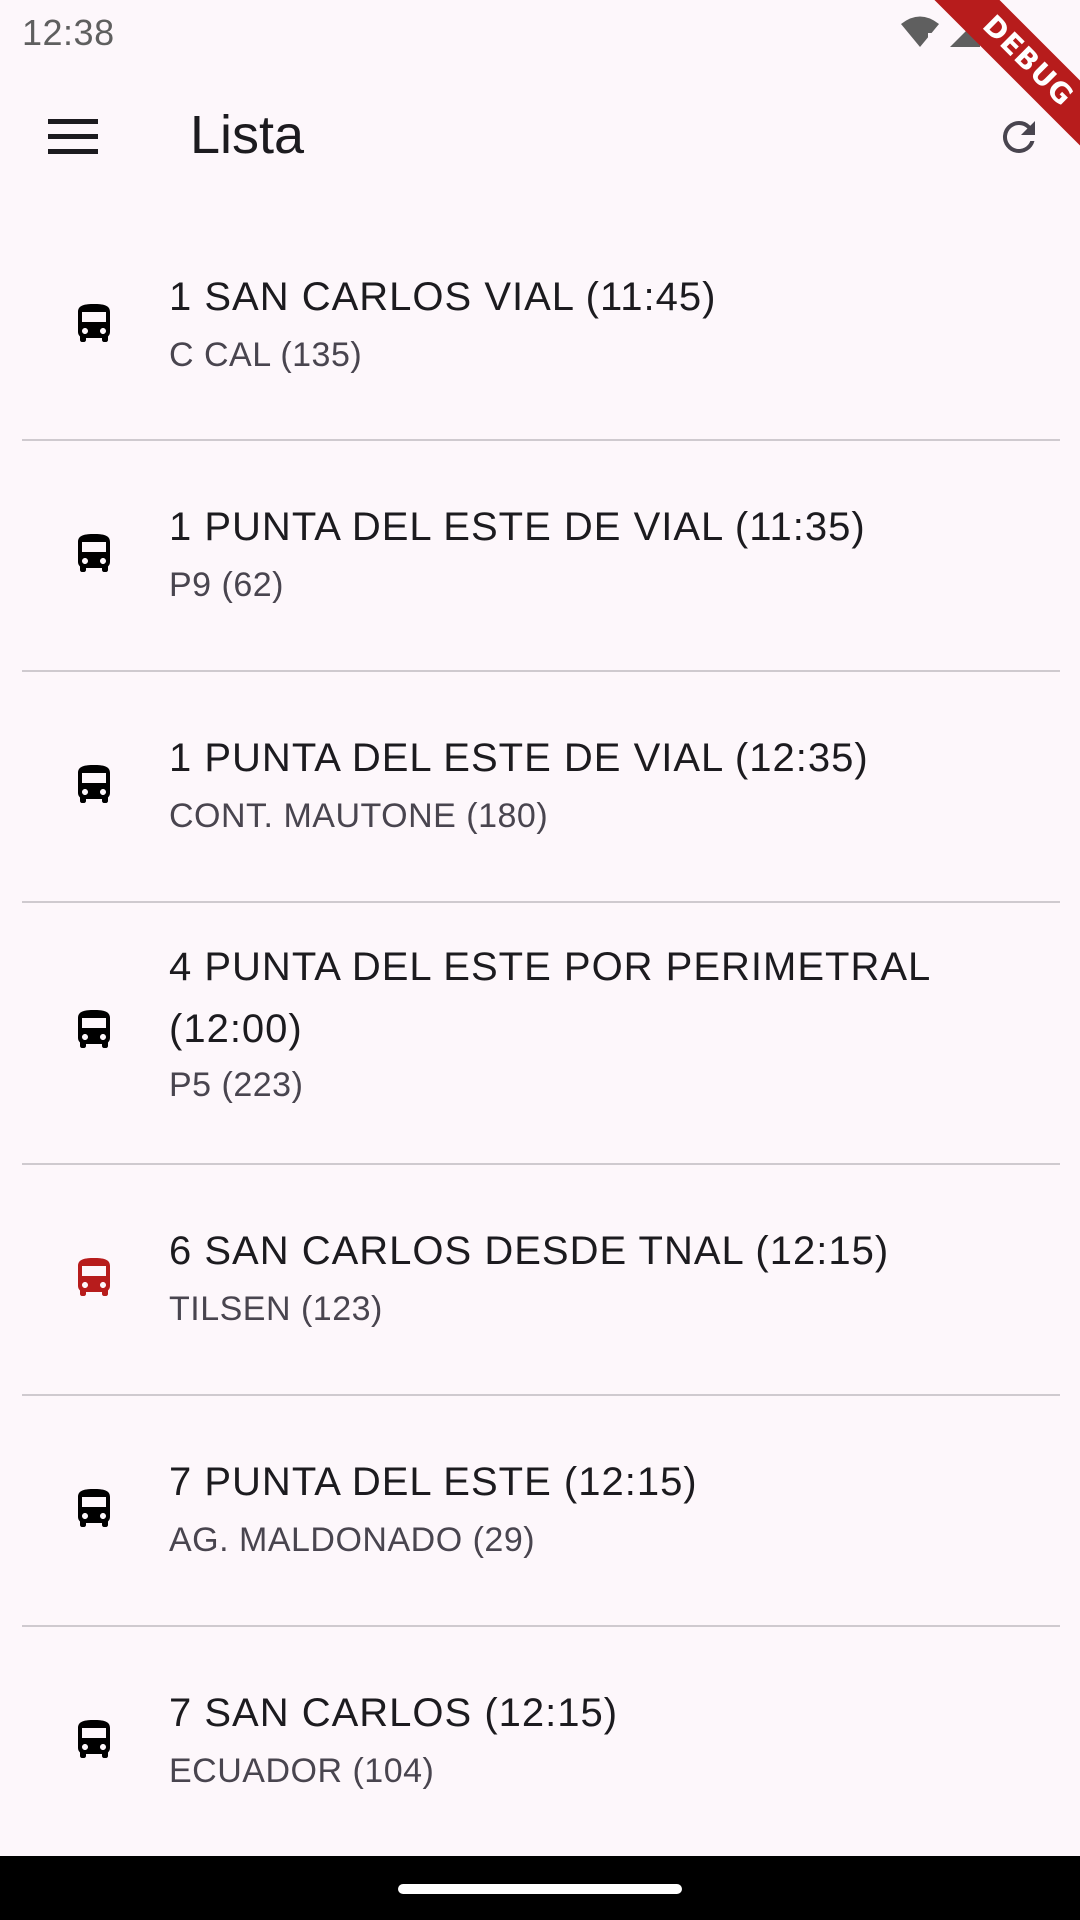 This screenshot has width=1080, height=1920. I want to click on item-title: 4 PUNTA DEL ESTE POR PERIMETRAL (12:00), so click(549, 998).